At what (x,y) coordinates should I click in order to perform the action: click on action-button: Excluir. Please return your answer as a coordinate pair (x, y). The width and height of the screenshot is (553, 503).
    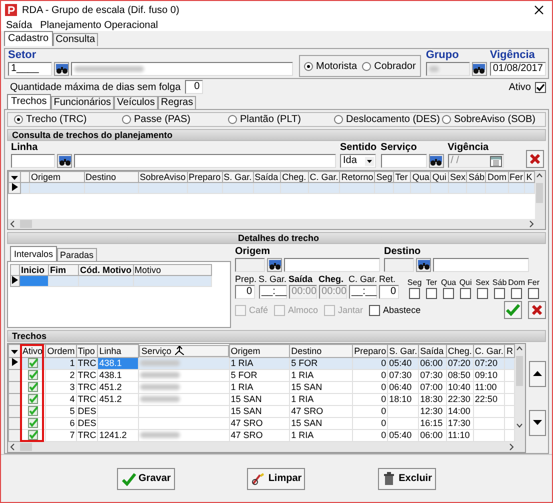
    Looking at the image, I should click on (407, 479).